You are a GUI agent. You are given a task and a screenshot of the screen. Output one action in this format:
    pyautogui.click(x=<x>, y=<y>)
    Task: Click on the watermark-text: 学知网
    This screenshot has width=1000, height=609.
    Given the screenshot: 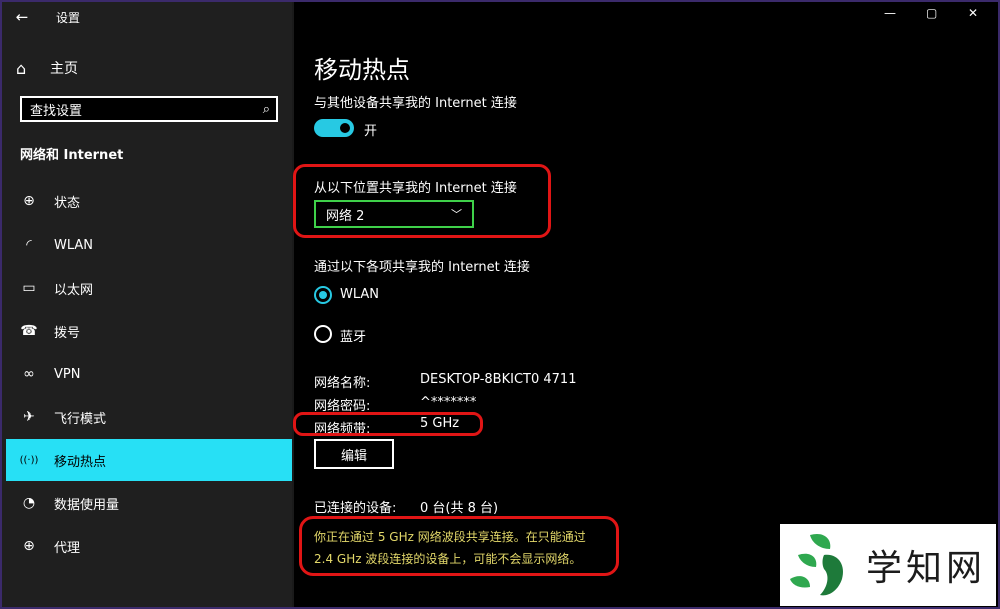 What is the action you would take?
    pyautogui.click(x=926, y=568)
    